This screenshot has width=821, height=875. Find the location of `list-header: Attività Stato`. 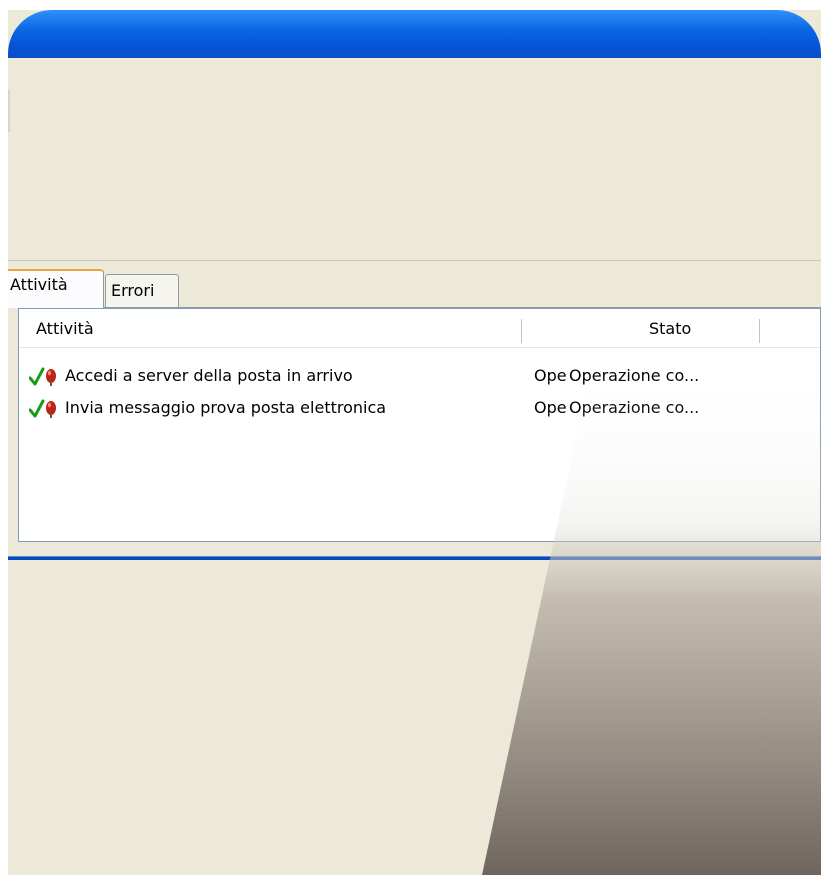

list-header: Attività Stato is located at coordinates (419, 328).